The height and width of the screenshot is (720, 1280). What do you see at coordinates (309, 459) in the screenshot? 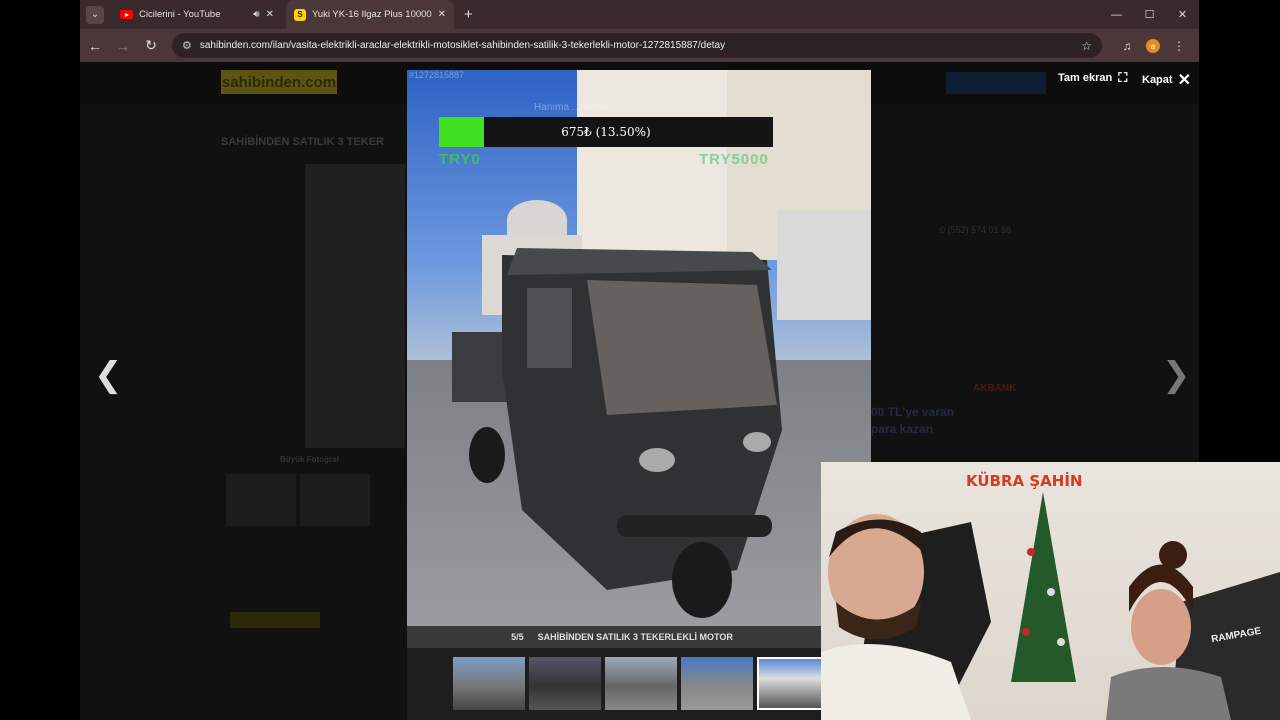
I see `big-photo-link: Büyük Fotoğraf` at bounding box center [309, 459].